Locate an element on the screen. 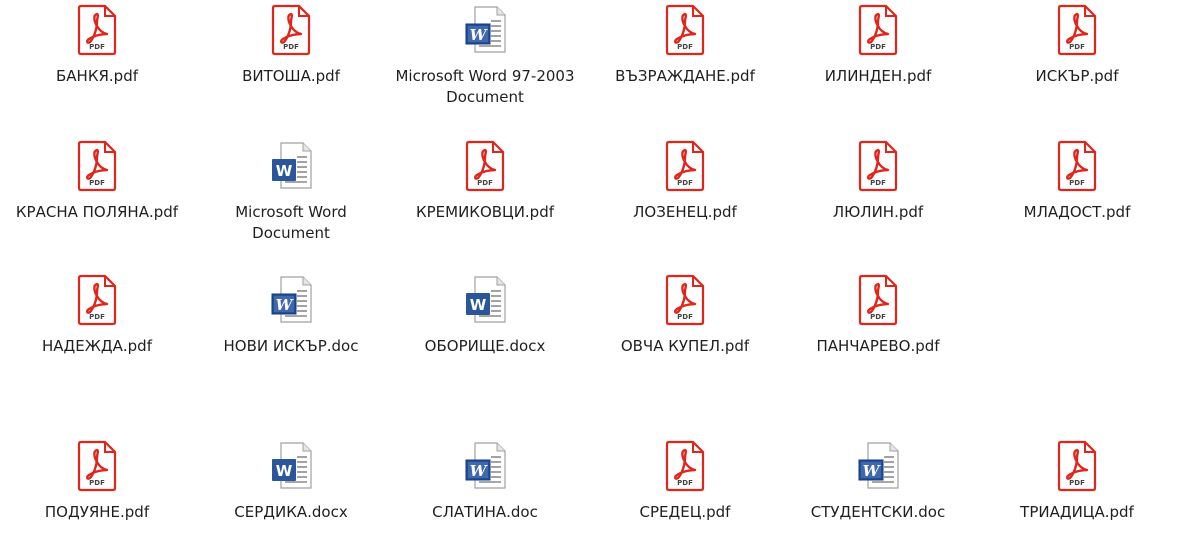  file-item: PDF ТРИАДИЦА.pdf is located at coordinates (1077, 481).